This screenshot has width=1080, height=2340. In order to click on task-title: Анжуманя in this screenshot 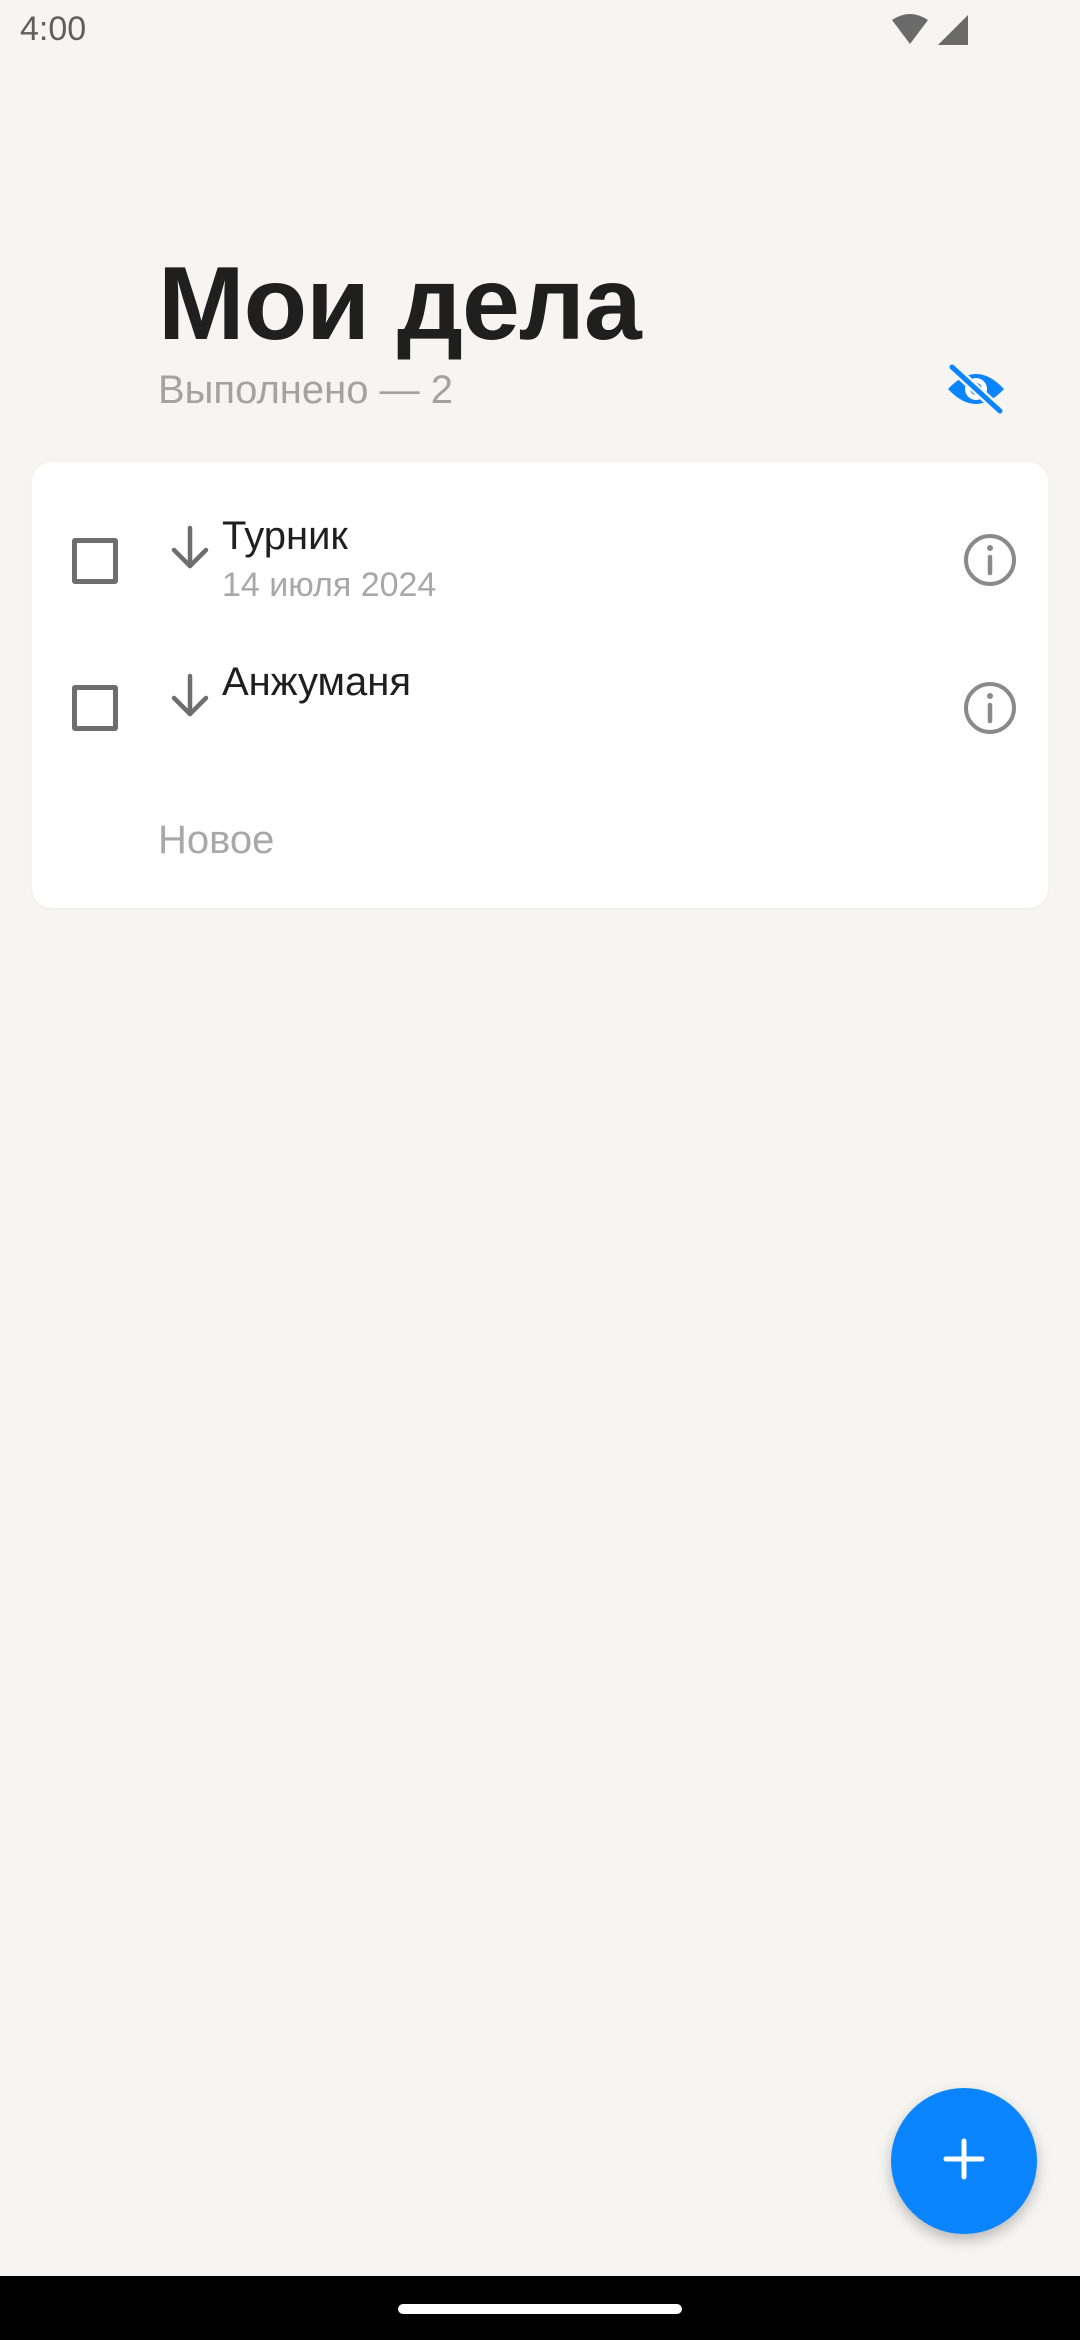, I will do `click(317, 682)`.